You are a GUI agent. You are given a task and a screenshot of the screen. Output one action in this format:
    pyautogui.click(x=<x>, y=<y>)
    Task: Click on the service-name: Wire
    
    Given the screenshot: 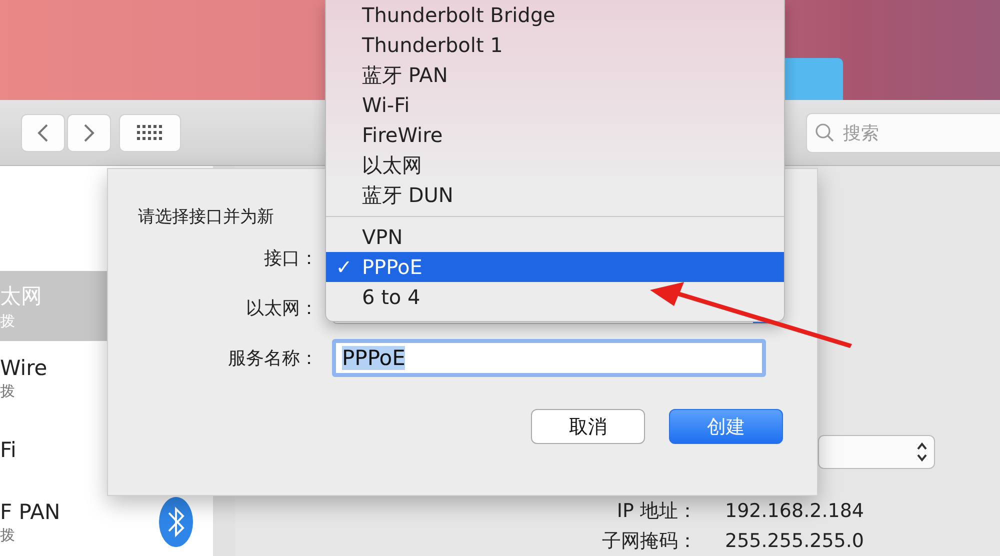 What is the action you would take?
    pyautogui.click(x=24, y=368)
    